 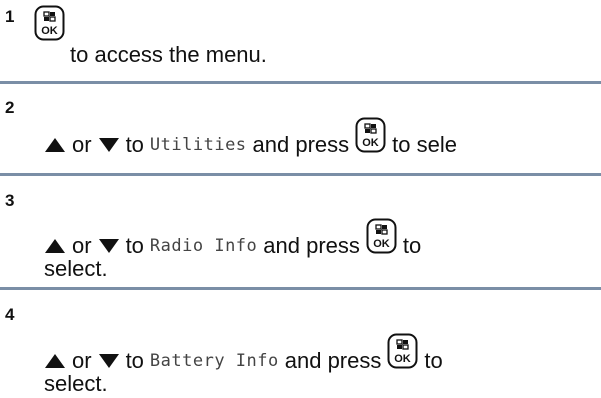 What do you see at coordinates (424, 144) in the screenshot?
I see `trailing-text: to sele` at bounding box center [424, 144].